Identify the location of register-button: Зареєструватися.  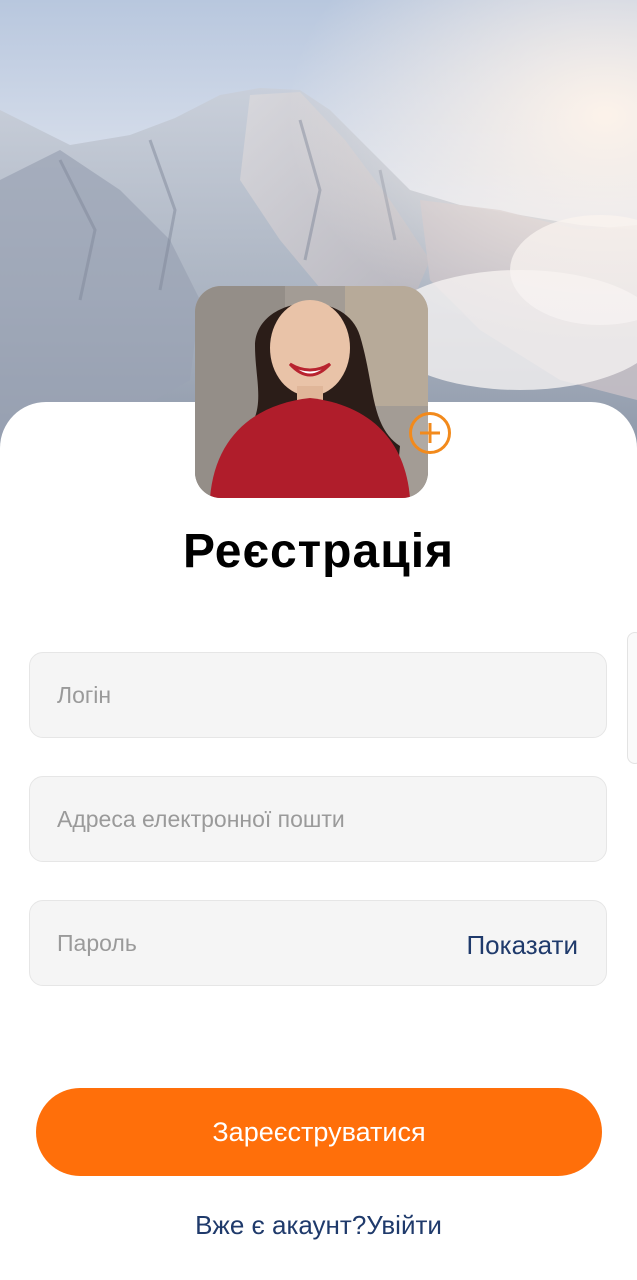
(319, 1132).